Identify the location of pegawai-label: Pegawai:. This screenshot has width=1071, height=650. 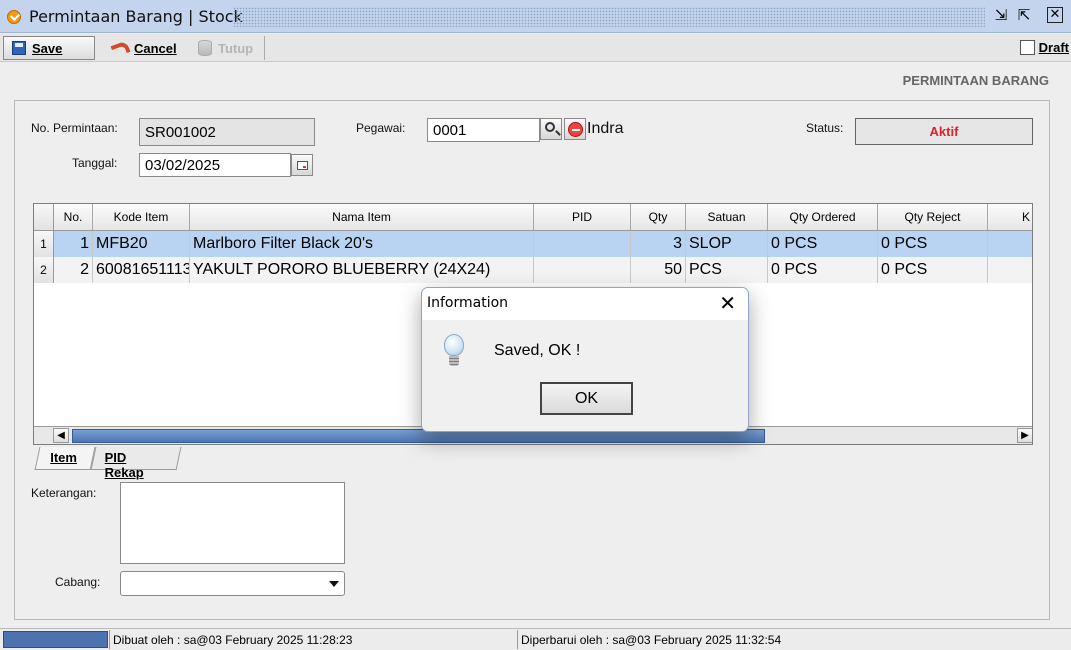
(381, 128).